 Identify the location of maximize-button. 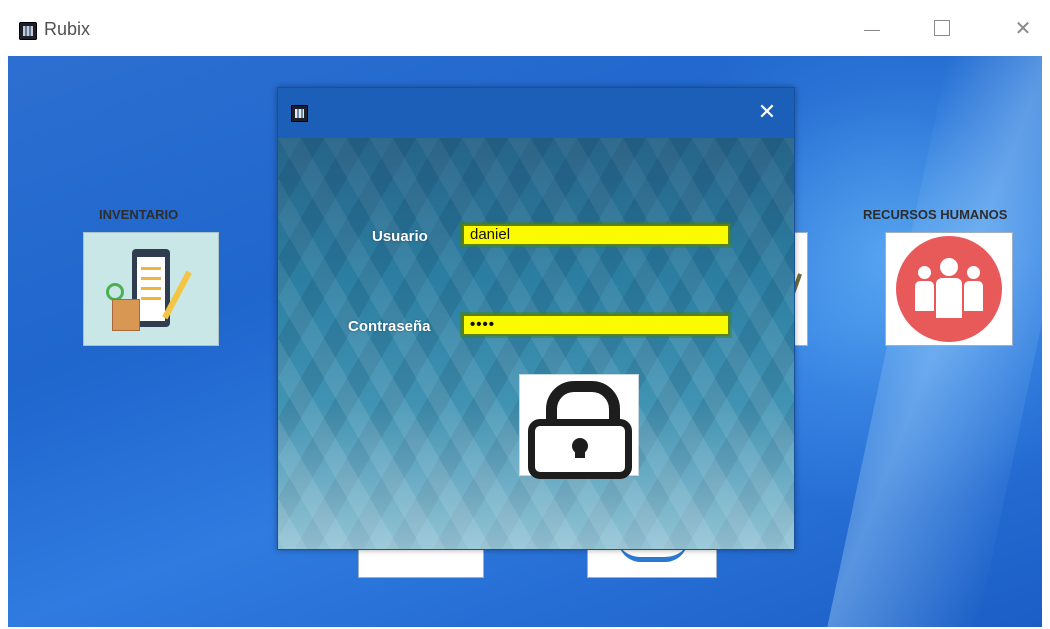
(942, 28).